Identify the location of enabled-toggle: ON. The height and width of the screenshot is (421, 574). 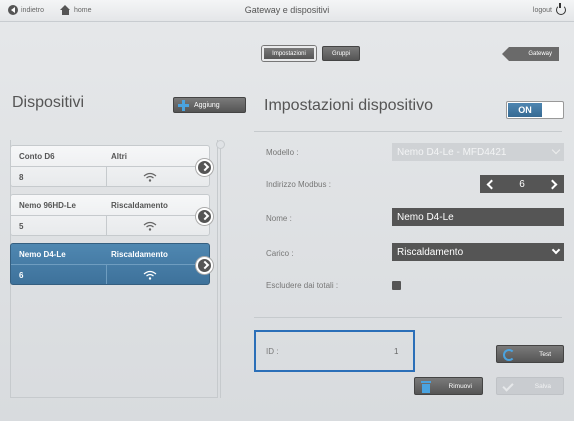
(535, 110).